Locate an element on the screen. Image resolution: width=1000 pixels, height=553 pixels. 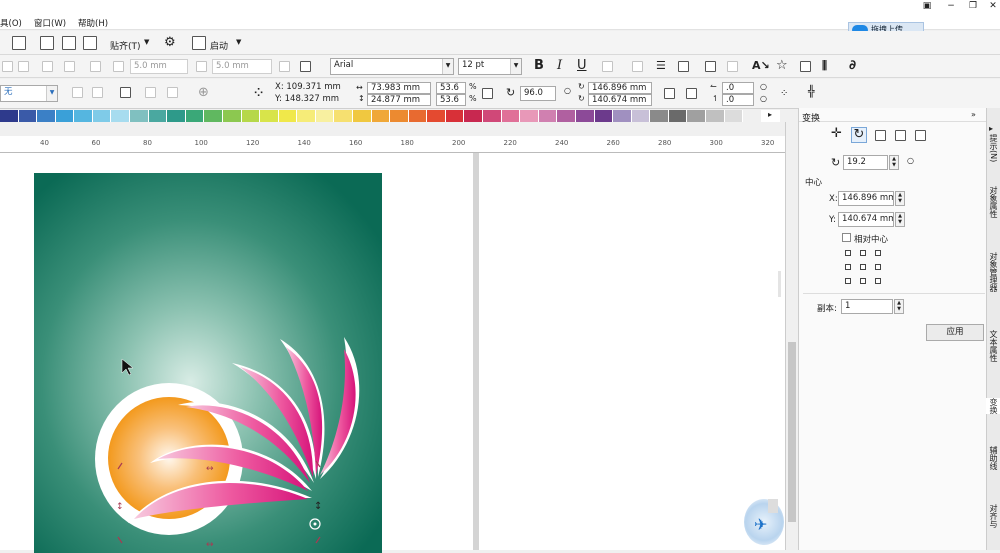
menu-tools: 具(O) is located at coordinates (11, 23).